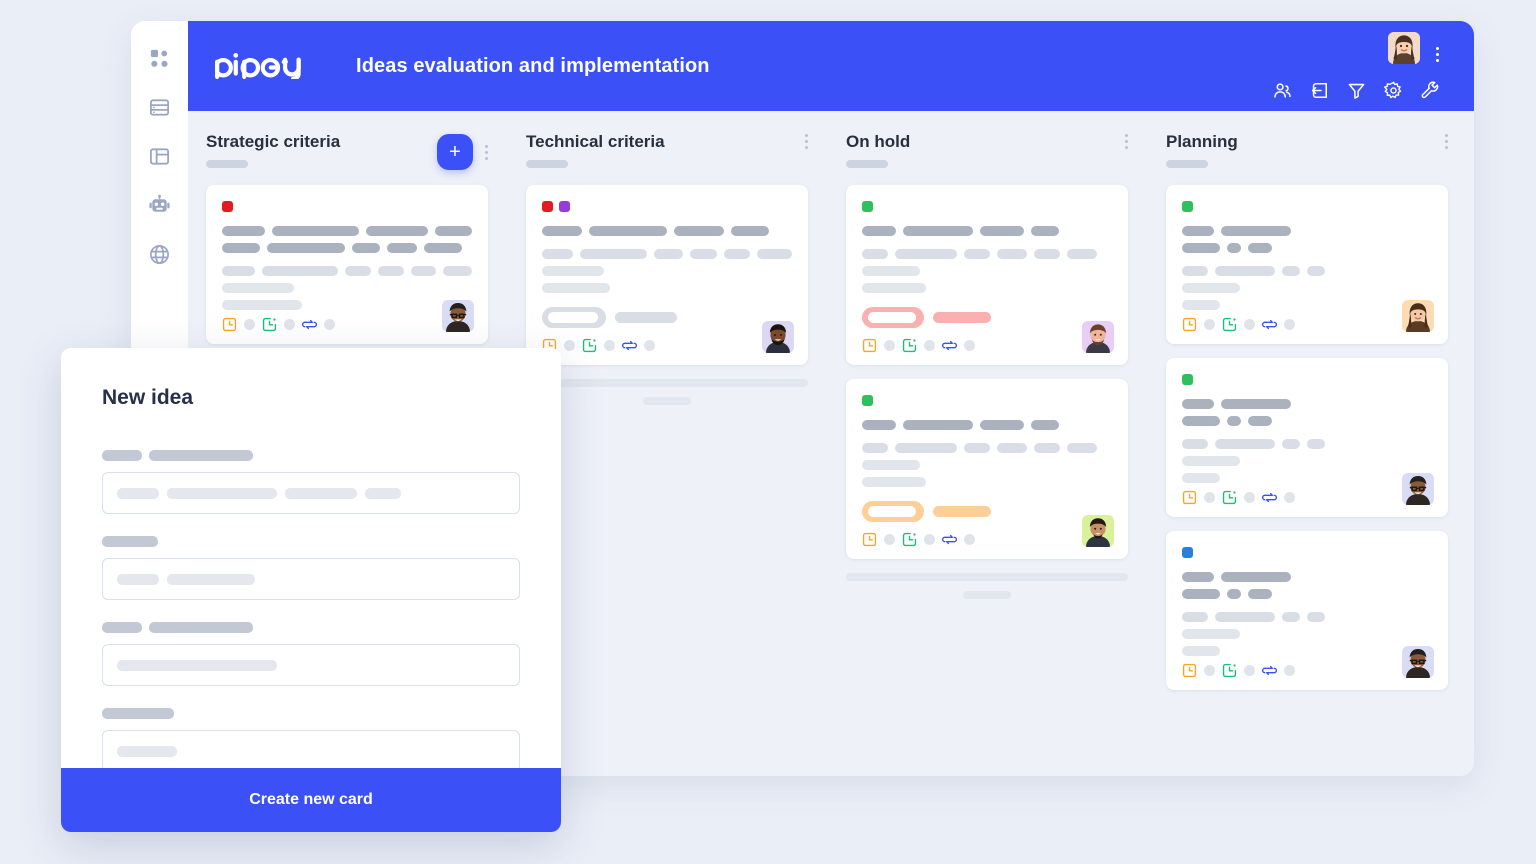 The height and width of the screenshot is (864, 1536). Describe the element at coordinates (311, 800) in the screenshot. I see `create-new-card-button: Create new card` at that location.